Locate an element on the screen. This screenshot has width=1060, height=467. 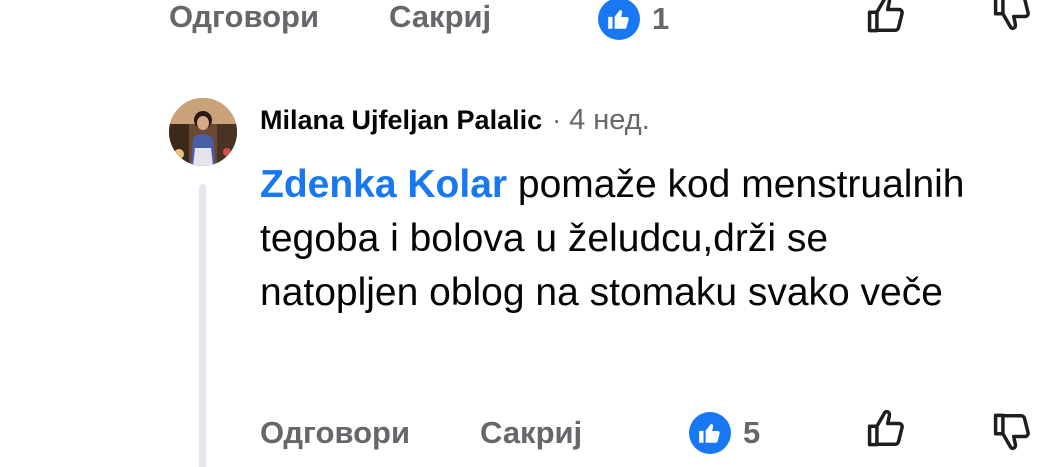
reaction-count: 5 is located at coordinates (752, 432).